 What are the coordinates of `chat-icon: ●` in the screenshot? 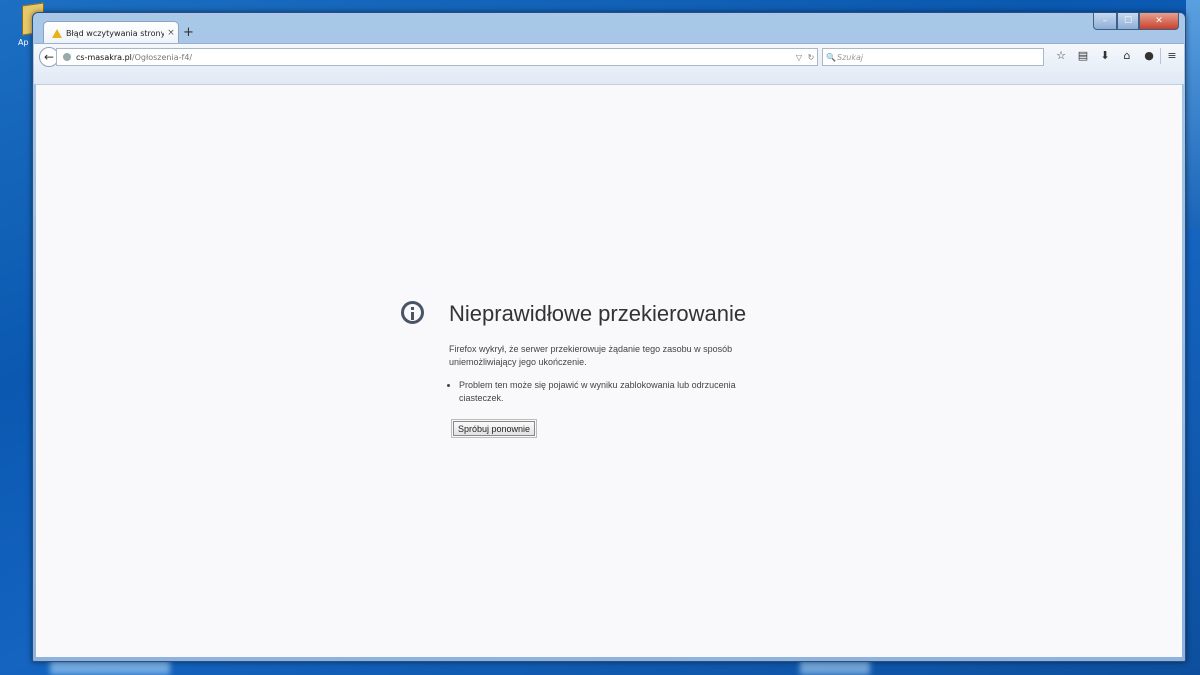 It's located at (1149, 56).